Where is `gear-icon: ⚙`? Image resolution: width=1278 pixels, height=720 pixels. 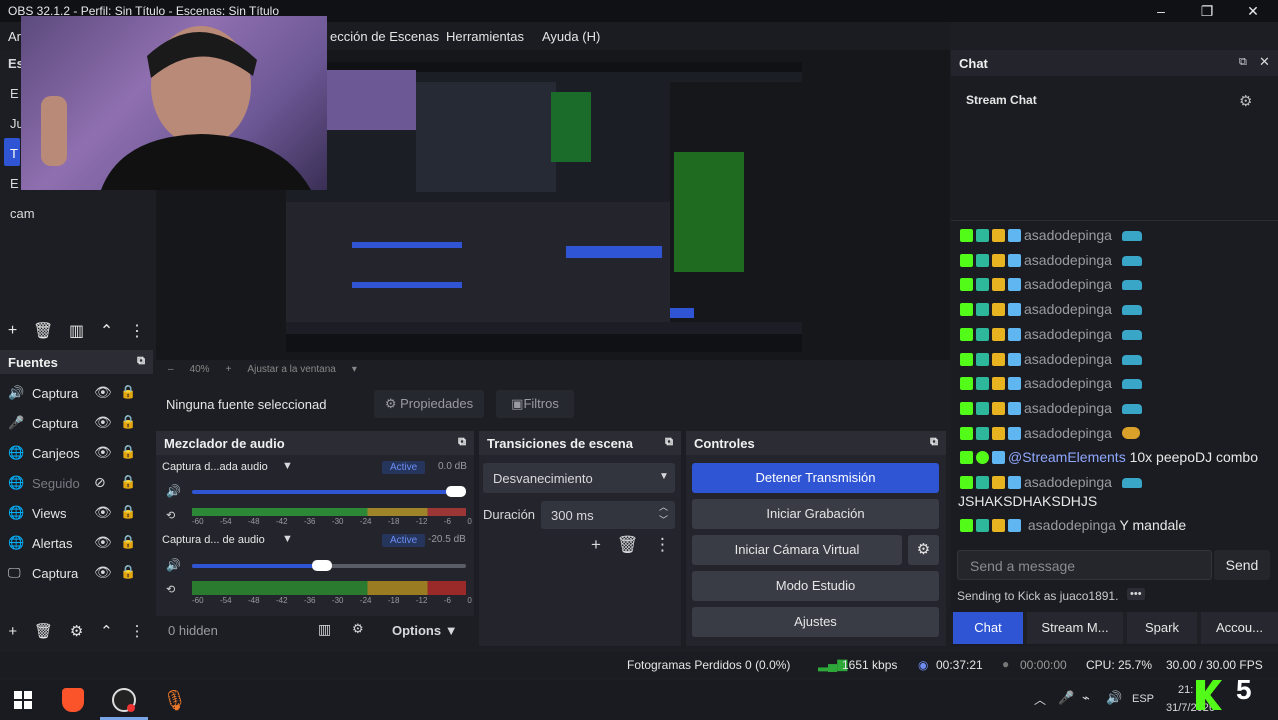 gear-icon: ⚙ is located at coordinates (1245, 101).